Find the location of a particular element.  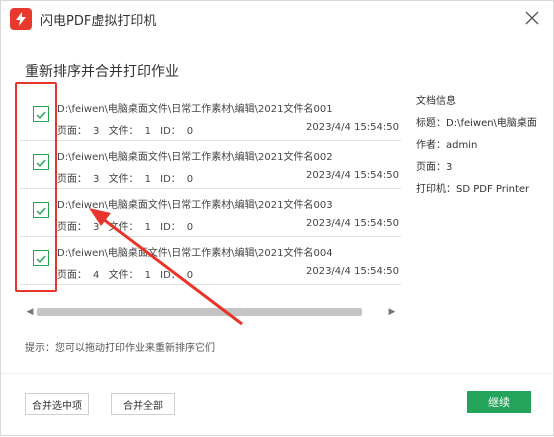

footer-divider is located at coordinates (277, 373).